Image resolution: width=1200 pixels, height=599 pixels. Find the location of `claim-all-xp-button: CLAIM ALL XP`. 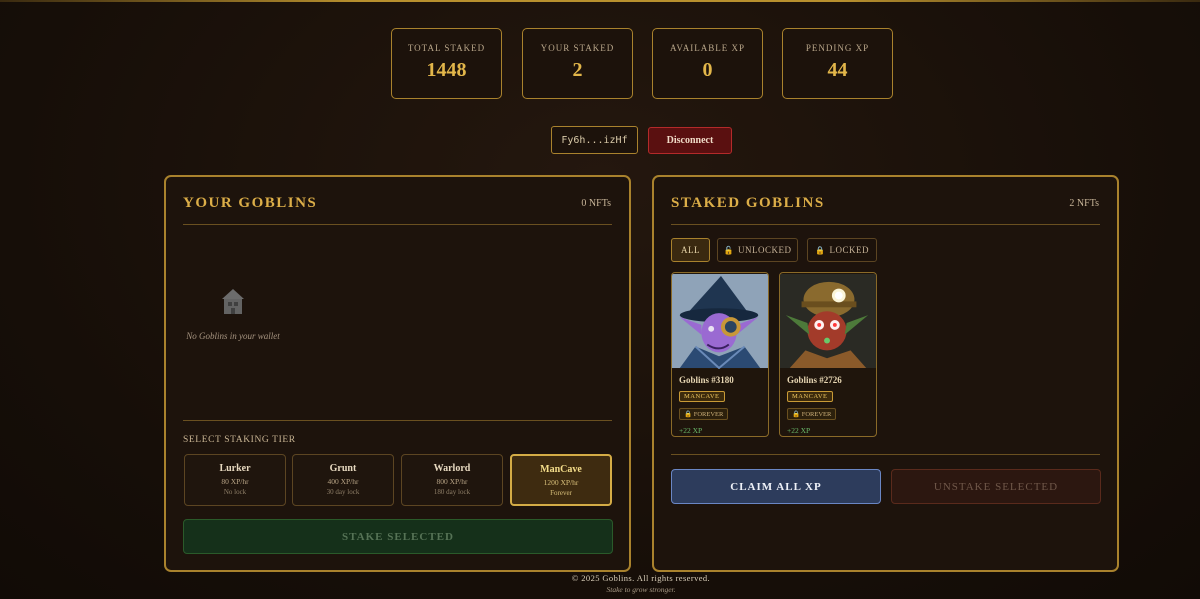

claim-all-xp-button: CLAIM ALL XP is located at coordinates (776, 486).